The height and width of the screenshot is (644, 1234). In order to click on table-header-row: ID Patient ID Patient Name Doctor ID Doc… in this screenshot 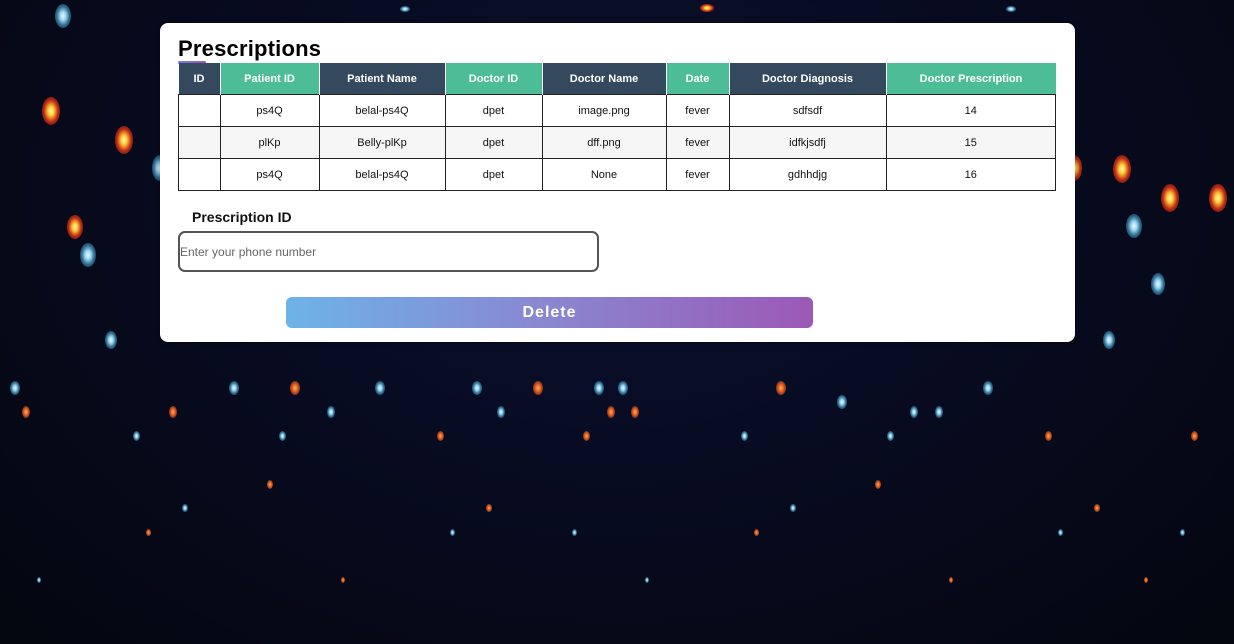, I will do `click(617, 79)`.